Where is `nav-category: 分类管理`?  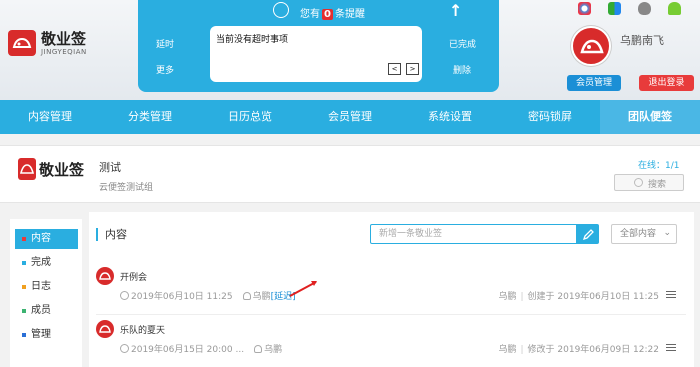 nav-category: 分类管理 is located at coordinates (150, 117).